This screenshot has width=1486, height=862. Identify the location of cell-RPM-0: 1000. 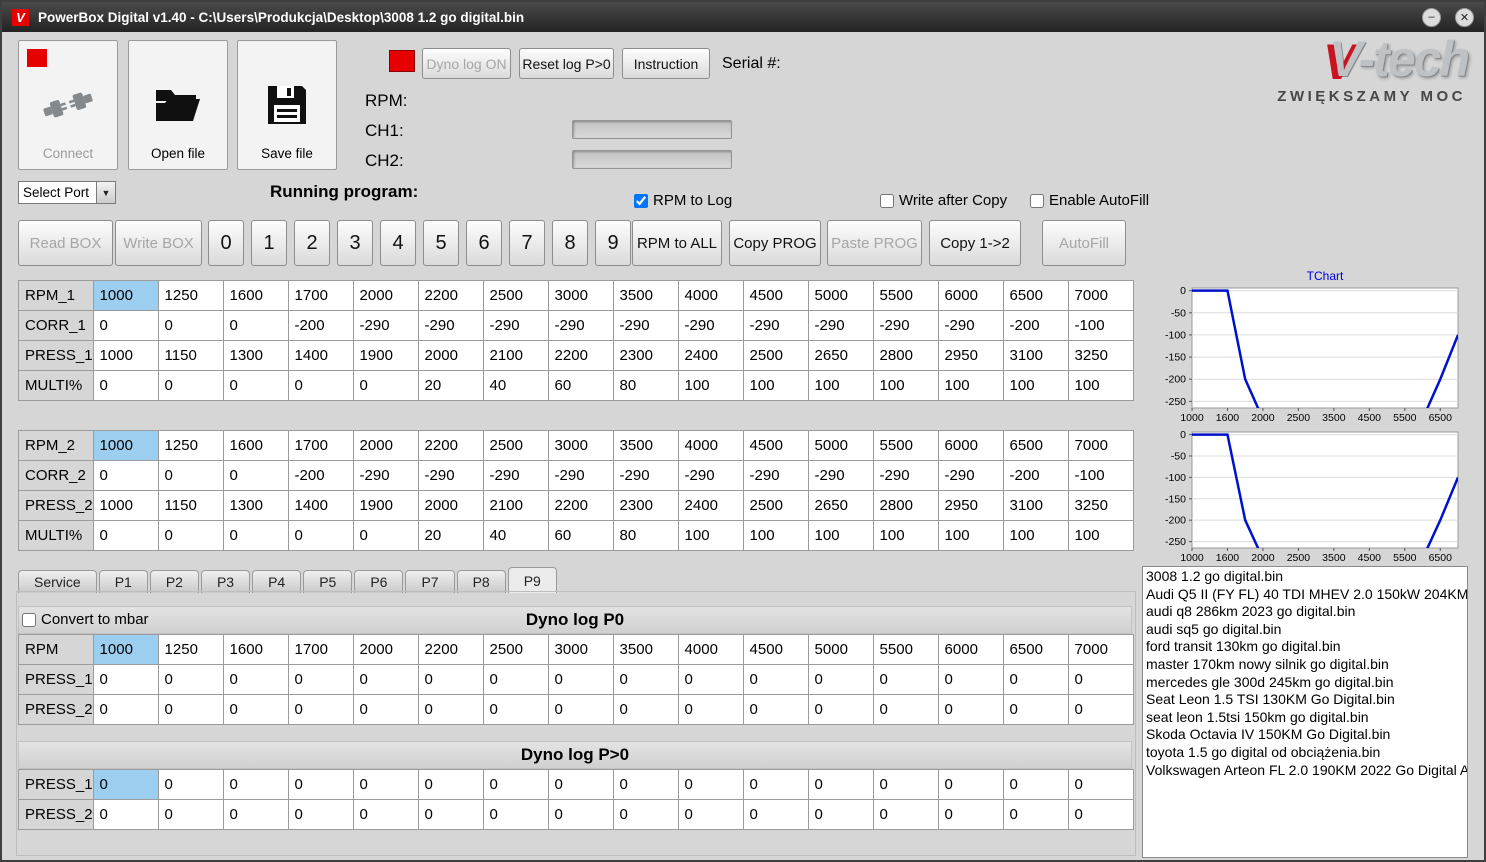
(125, 649).